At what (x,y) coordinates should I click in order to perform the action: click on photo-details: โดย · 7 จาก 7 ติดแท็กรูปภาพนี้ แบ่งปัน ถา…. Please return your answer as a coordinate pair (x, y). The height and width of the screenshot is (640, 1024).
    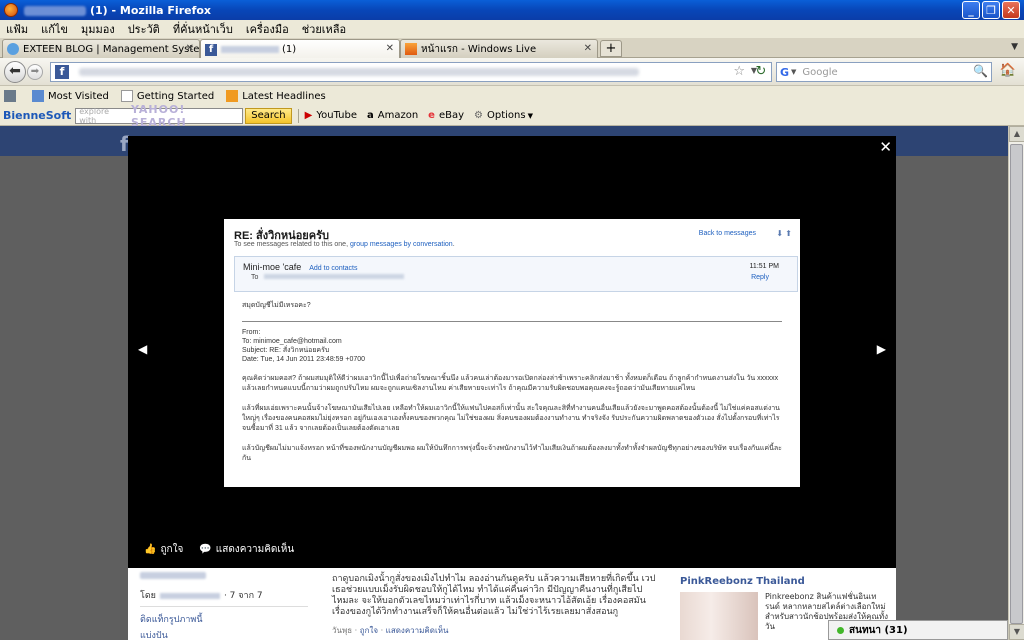
    Looking at the image, I should click on (512, 604).